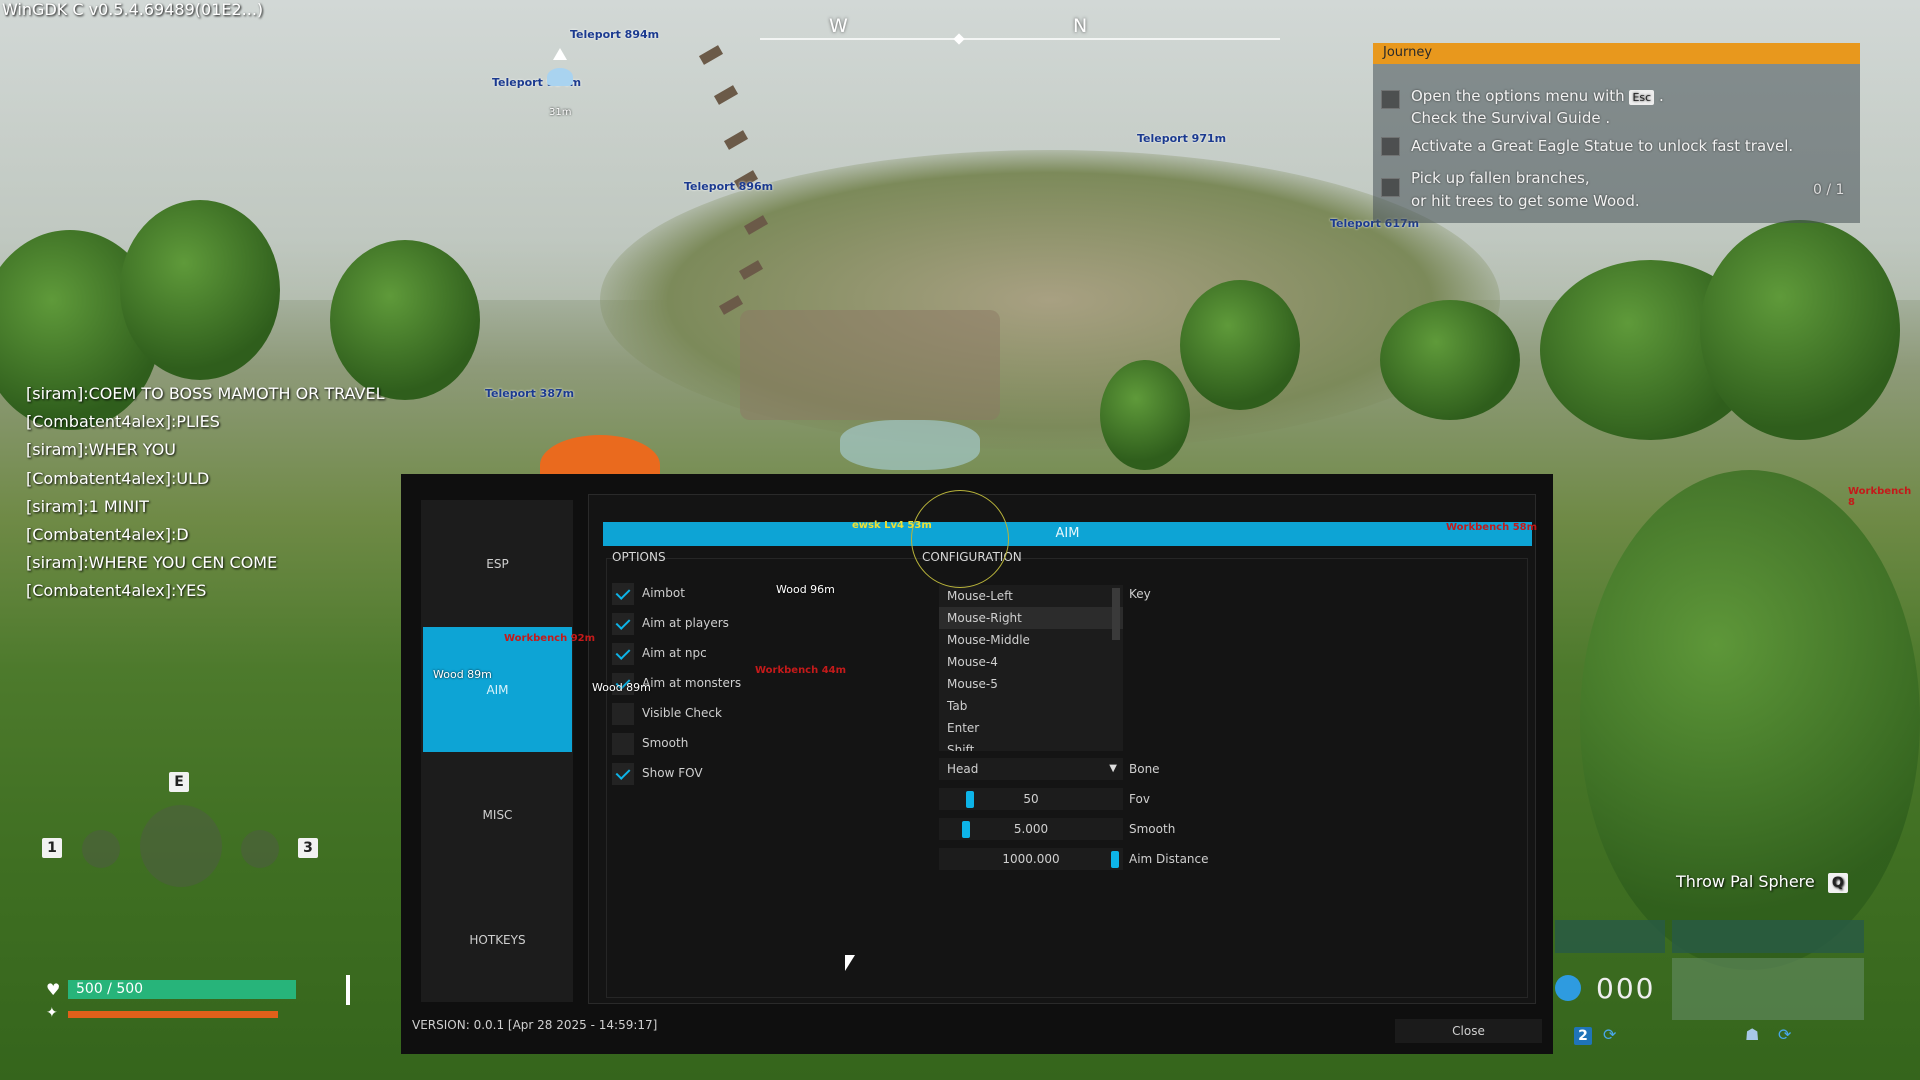 This screenshot has width=1920, height=1080. Describe the element at coordinates (1829, 190) in the screenshot. I see `journey-progress: 0 / 1` at that location.